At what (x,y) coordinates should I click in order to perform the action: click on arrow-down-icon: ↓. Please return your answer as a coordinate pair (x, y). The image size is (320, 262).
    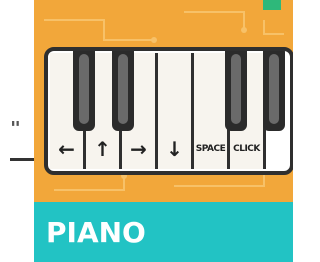
    Looking at the image, I should click on (174, 149).